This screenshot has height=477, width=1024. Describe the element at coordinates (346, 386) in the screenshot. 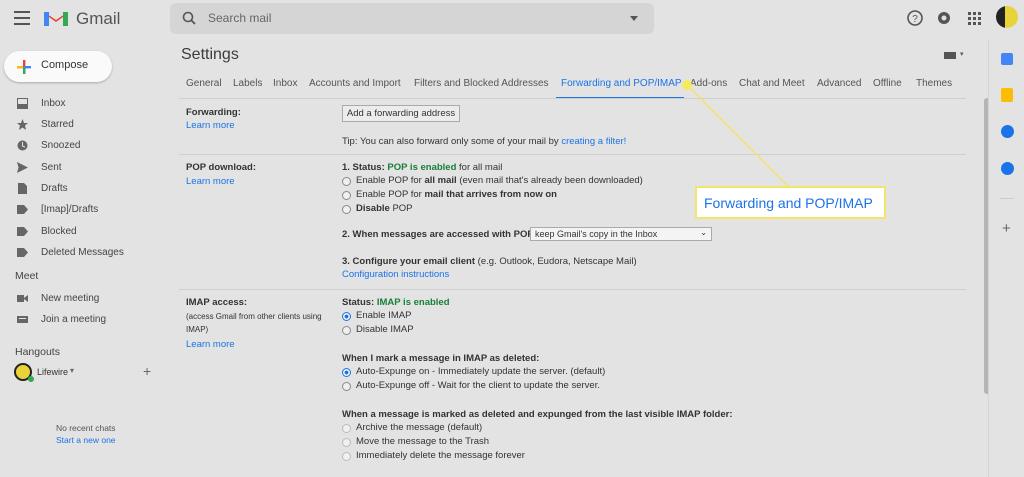

I see `auto-expunge-off-radio` at that location.